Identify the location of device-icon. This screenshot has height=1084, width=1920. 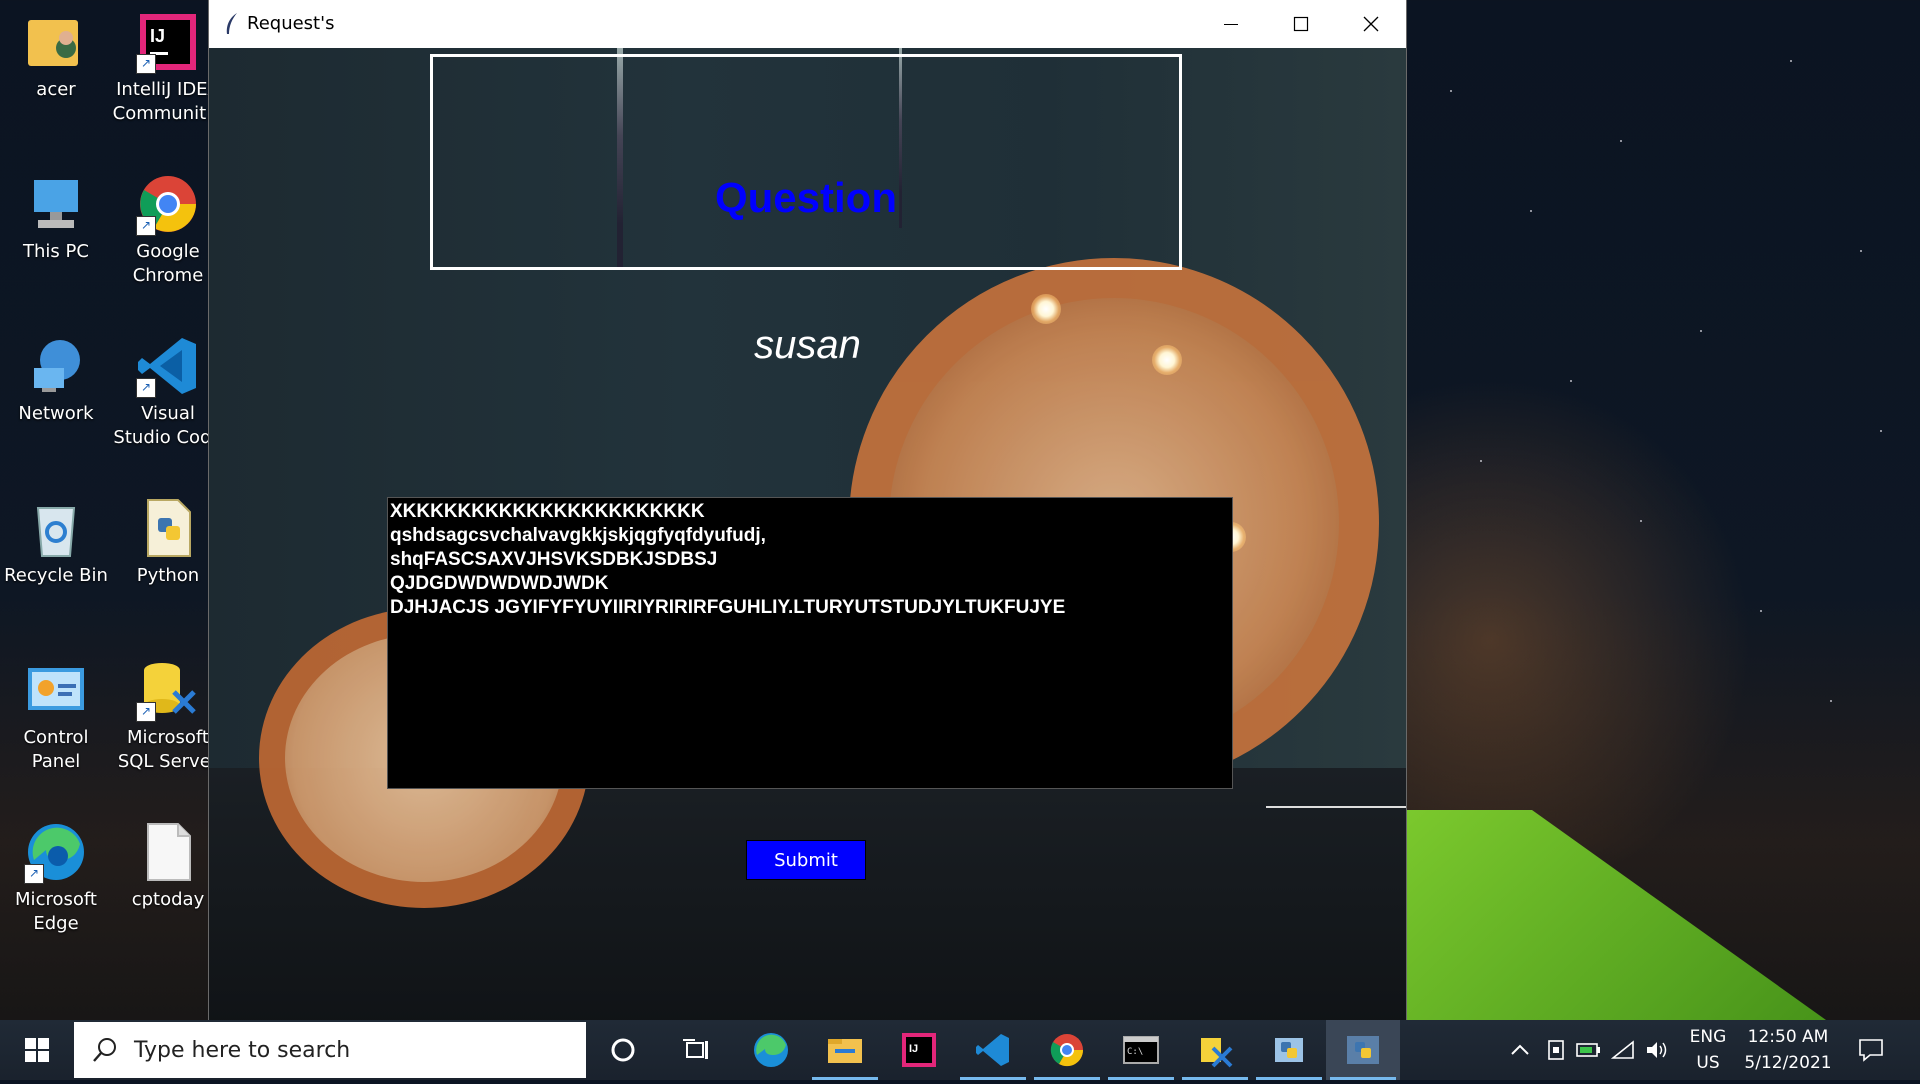
(1556, 1050).